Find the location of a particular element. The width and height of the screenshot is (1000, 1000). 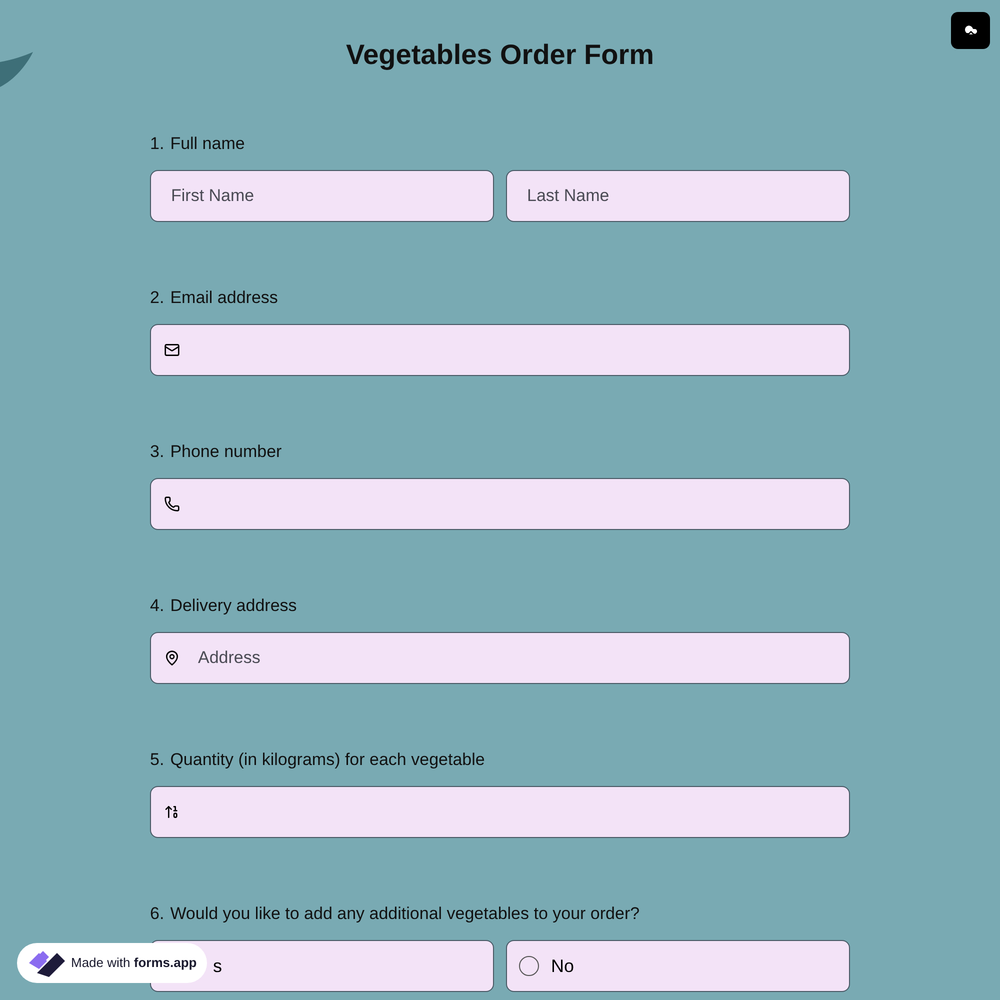

form-title: Vegetables Order Form is located at coordinates (500, 55).